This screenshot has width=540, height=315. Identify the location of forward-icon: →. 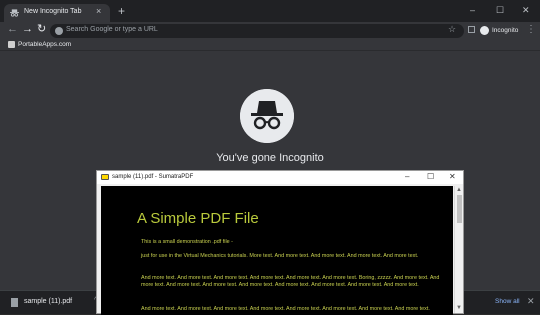
(27, 29).